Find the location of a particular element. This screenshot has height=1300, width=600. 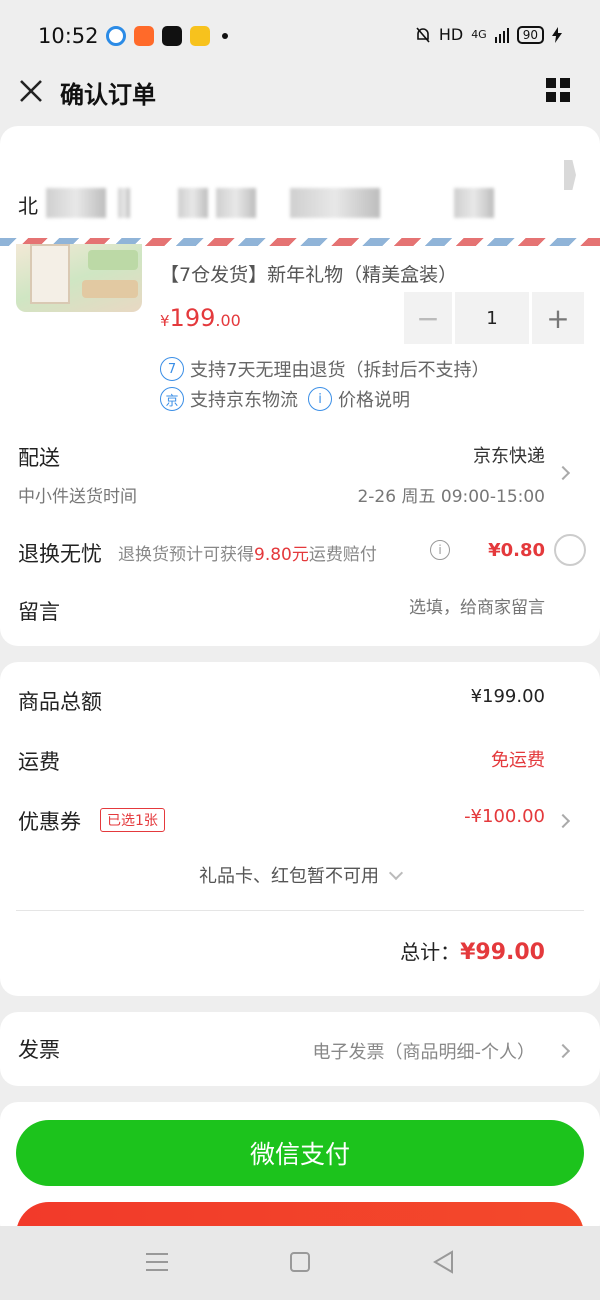

return-worry-free-title: 退换无忧 is located at coordinates (60, 554).